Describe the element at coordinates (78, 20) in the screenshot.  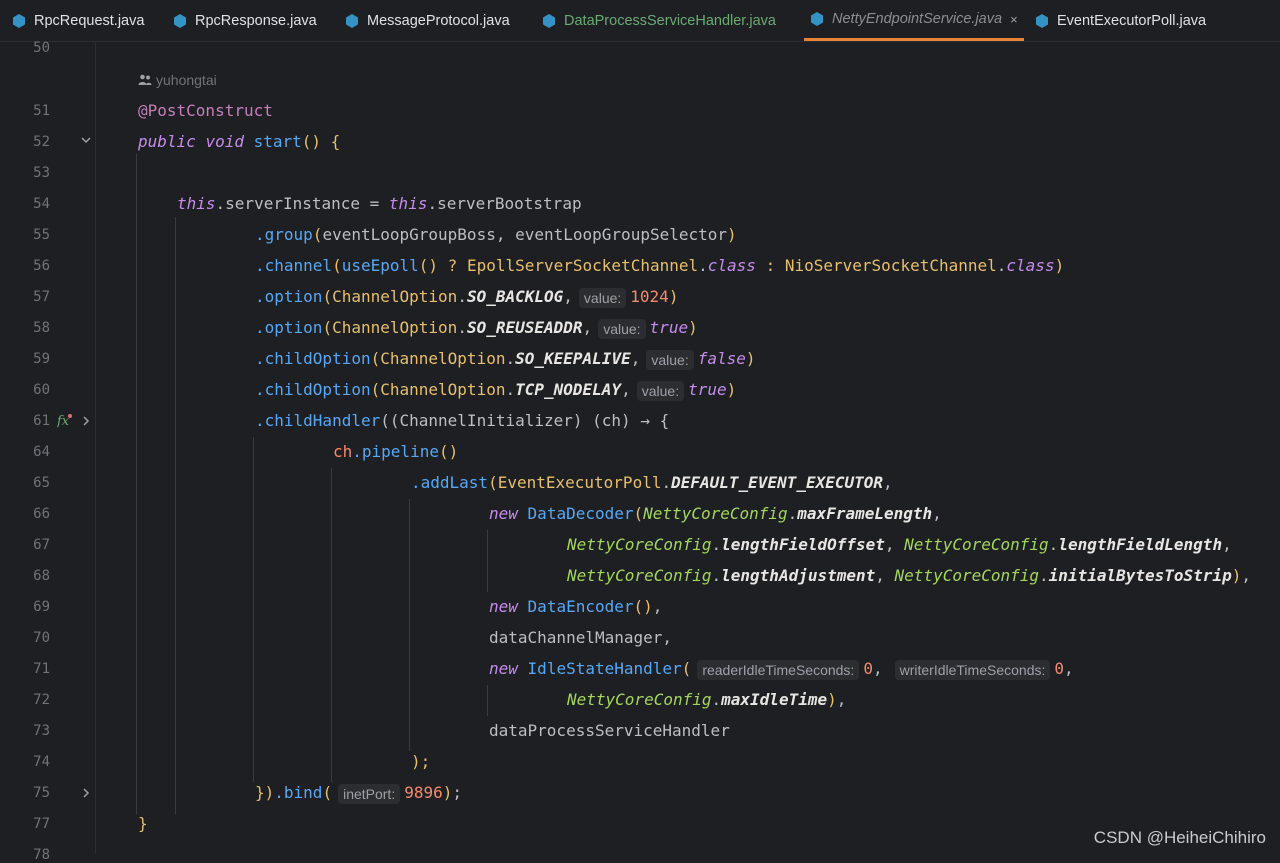
I see `tab-rpcrequest: RpcRequest.java` at that location.